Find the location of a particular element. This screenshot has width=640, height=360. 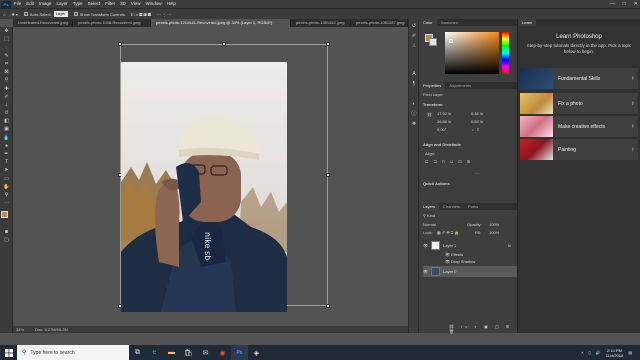

crop-tool-icon: ⌗ is located at coordinates (6, 64).